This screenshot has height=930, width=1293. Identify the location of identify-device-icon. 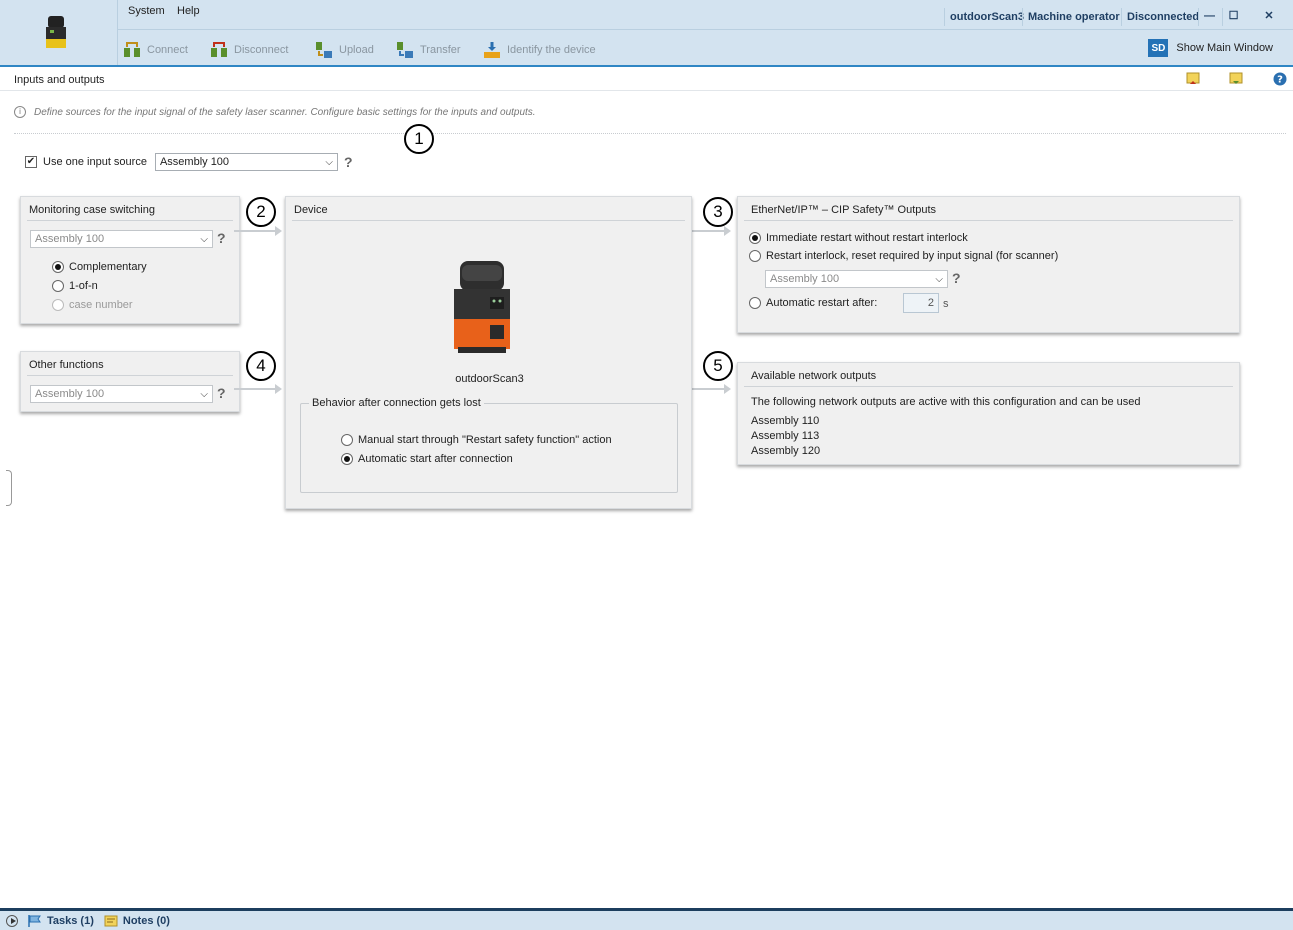
(492, 50).